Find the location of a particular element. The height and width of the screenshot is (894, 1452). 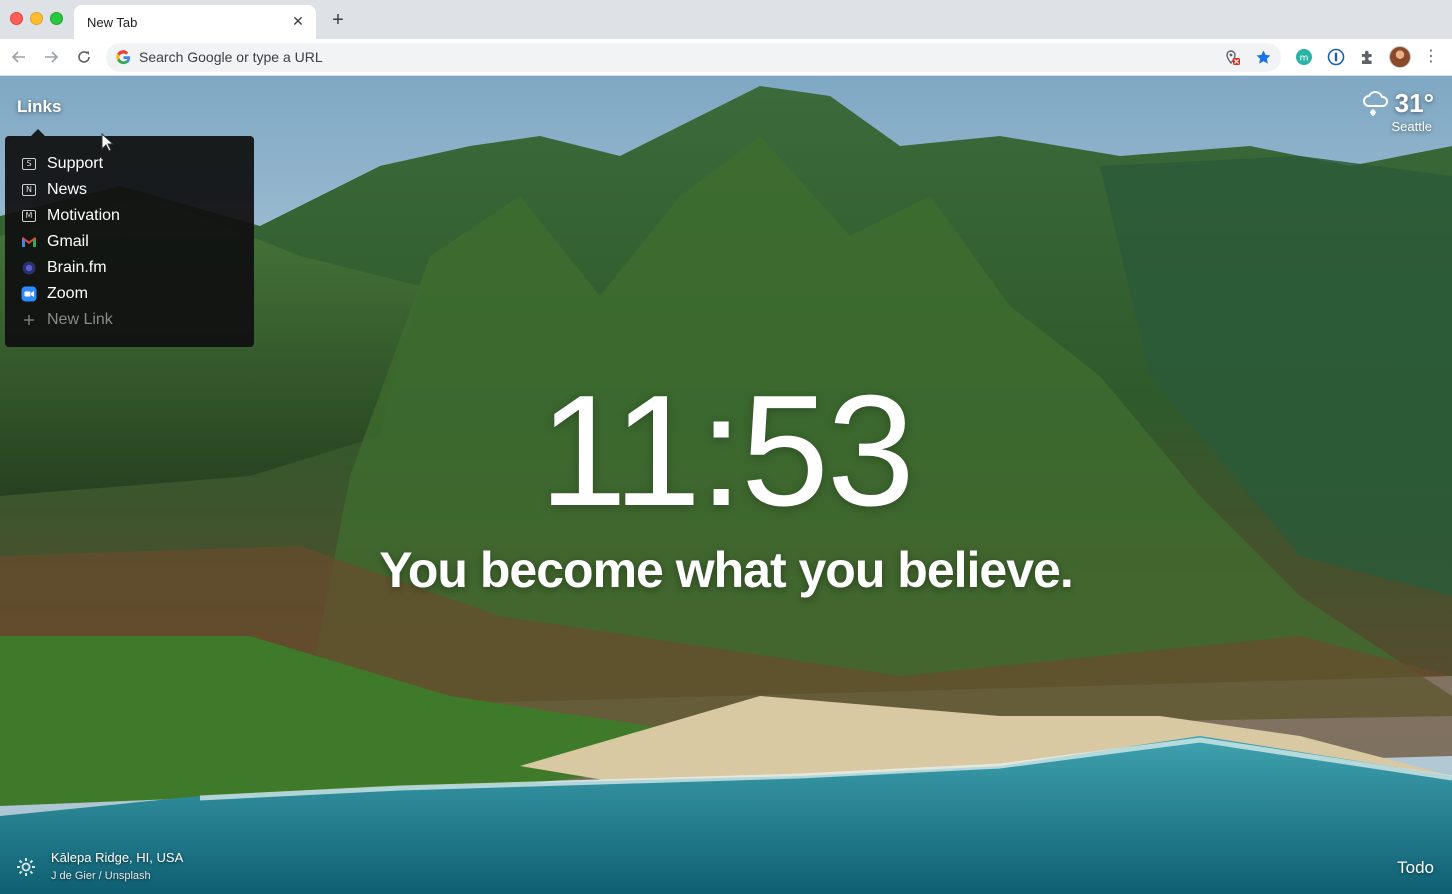

zoom-icon is located at coordinates (29, 294).